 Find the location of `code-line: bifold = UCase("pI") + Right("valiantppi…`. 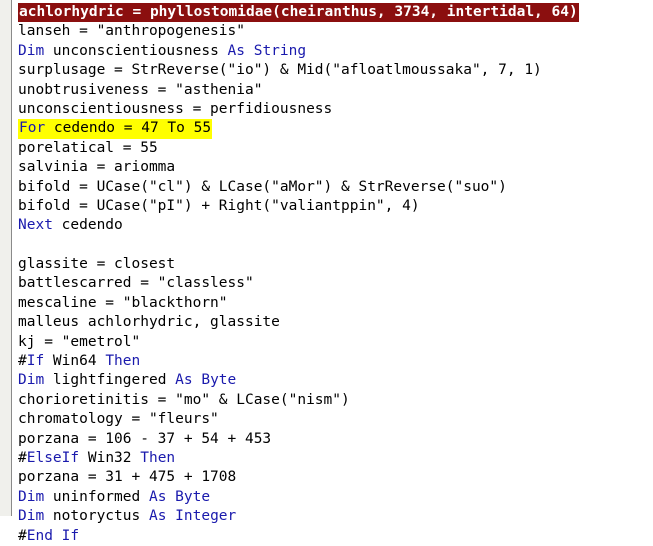

code-line: bifold = UCase("pI") + Right("valiantppi… is located at coordinates (335, 206).